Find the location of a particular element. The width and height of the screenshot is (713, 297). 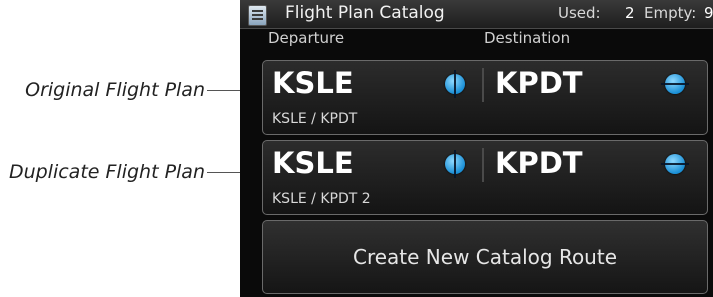

departure-column-header: Departure is located at coordinates (306, 38).